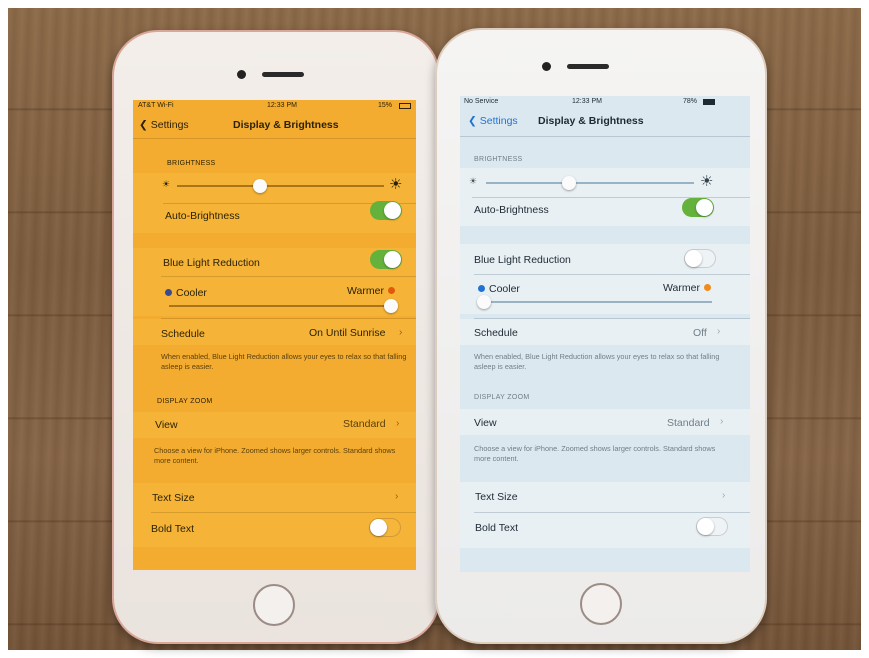 This screenshot has height=658, width=869. Describe the element at coordinates (259, 186) in the screenshot. I see `brightness-slider-thumb` at that location.